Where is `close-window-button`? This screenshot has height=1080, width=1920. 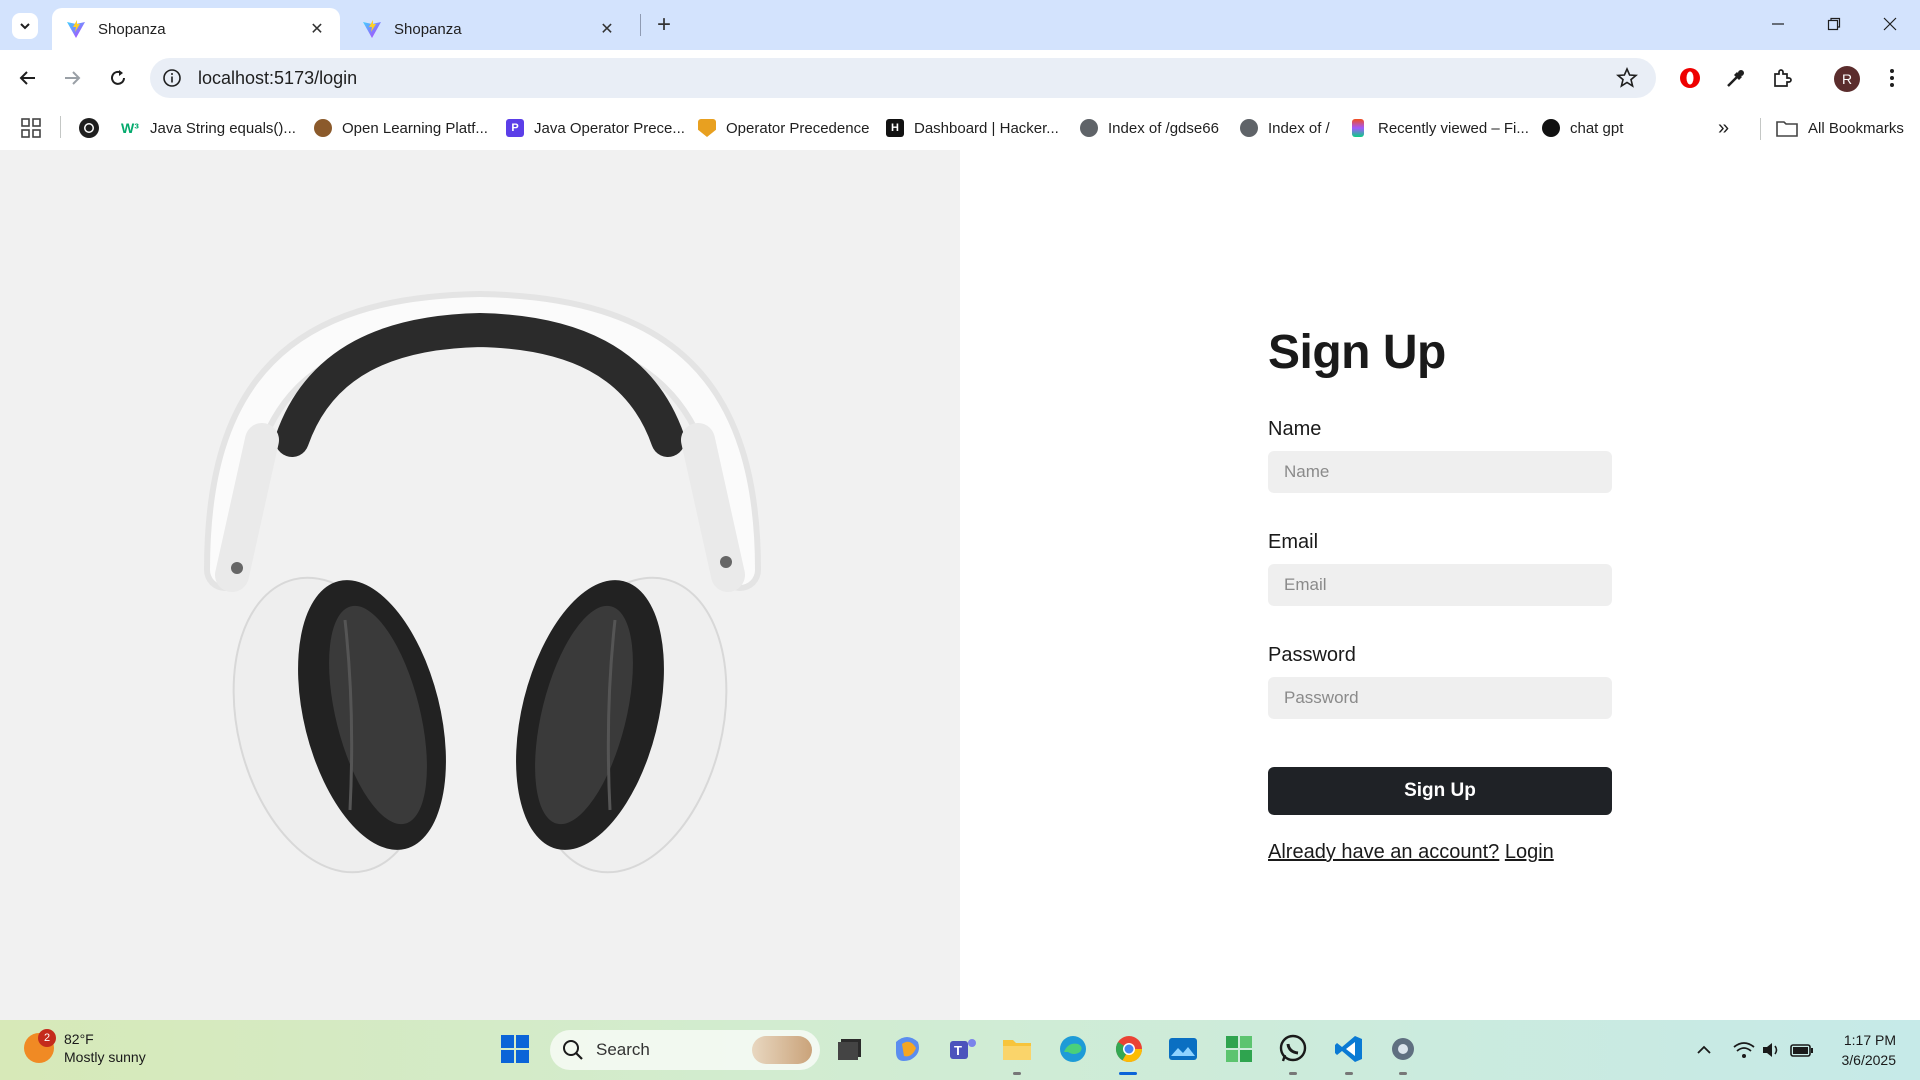 close-window-button is located at coordinates (1890, 24).